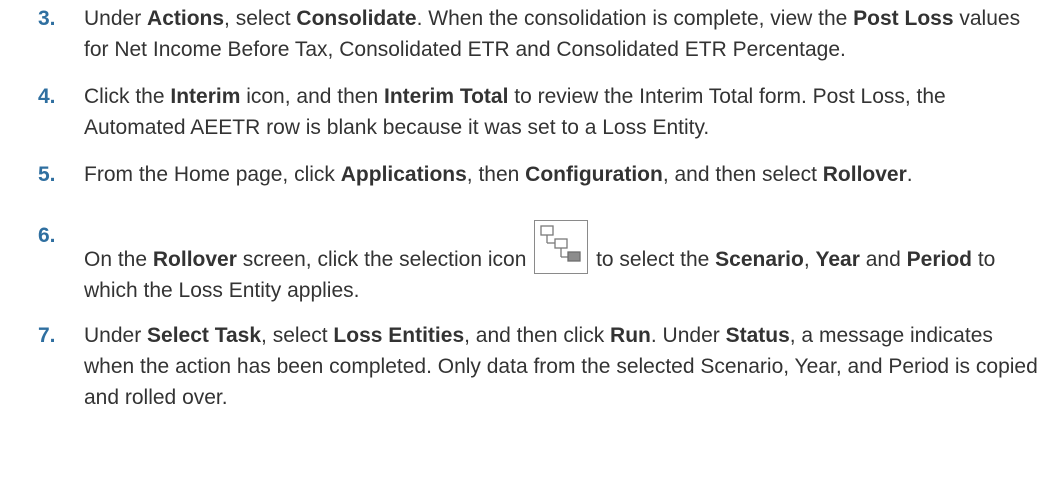 Image resolution: width=1040 pixels, height=489 pixels. What do you see at coordinates (47, 96) in the screenshot?
I see `step-number: 4.` at bounding box center [47, 96].